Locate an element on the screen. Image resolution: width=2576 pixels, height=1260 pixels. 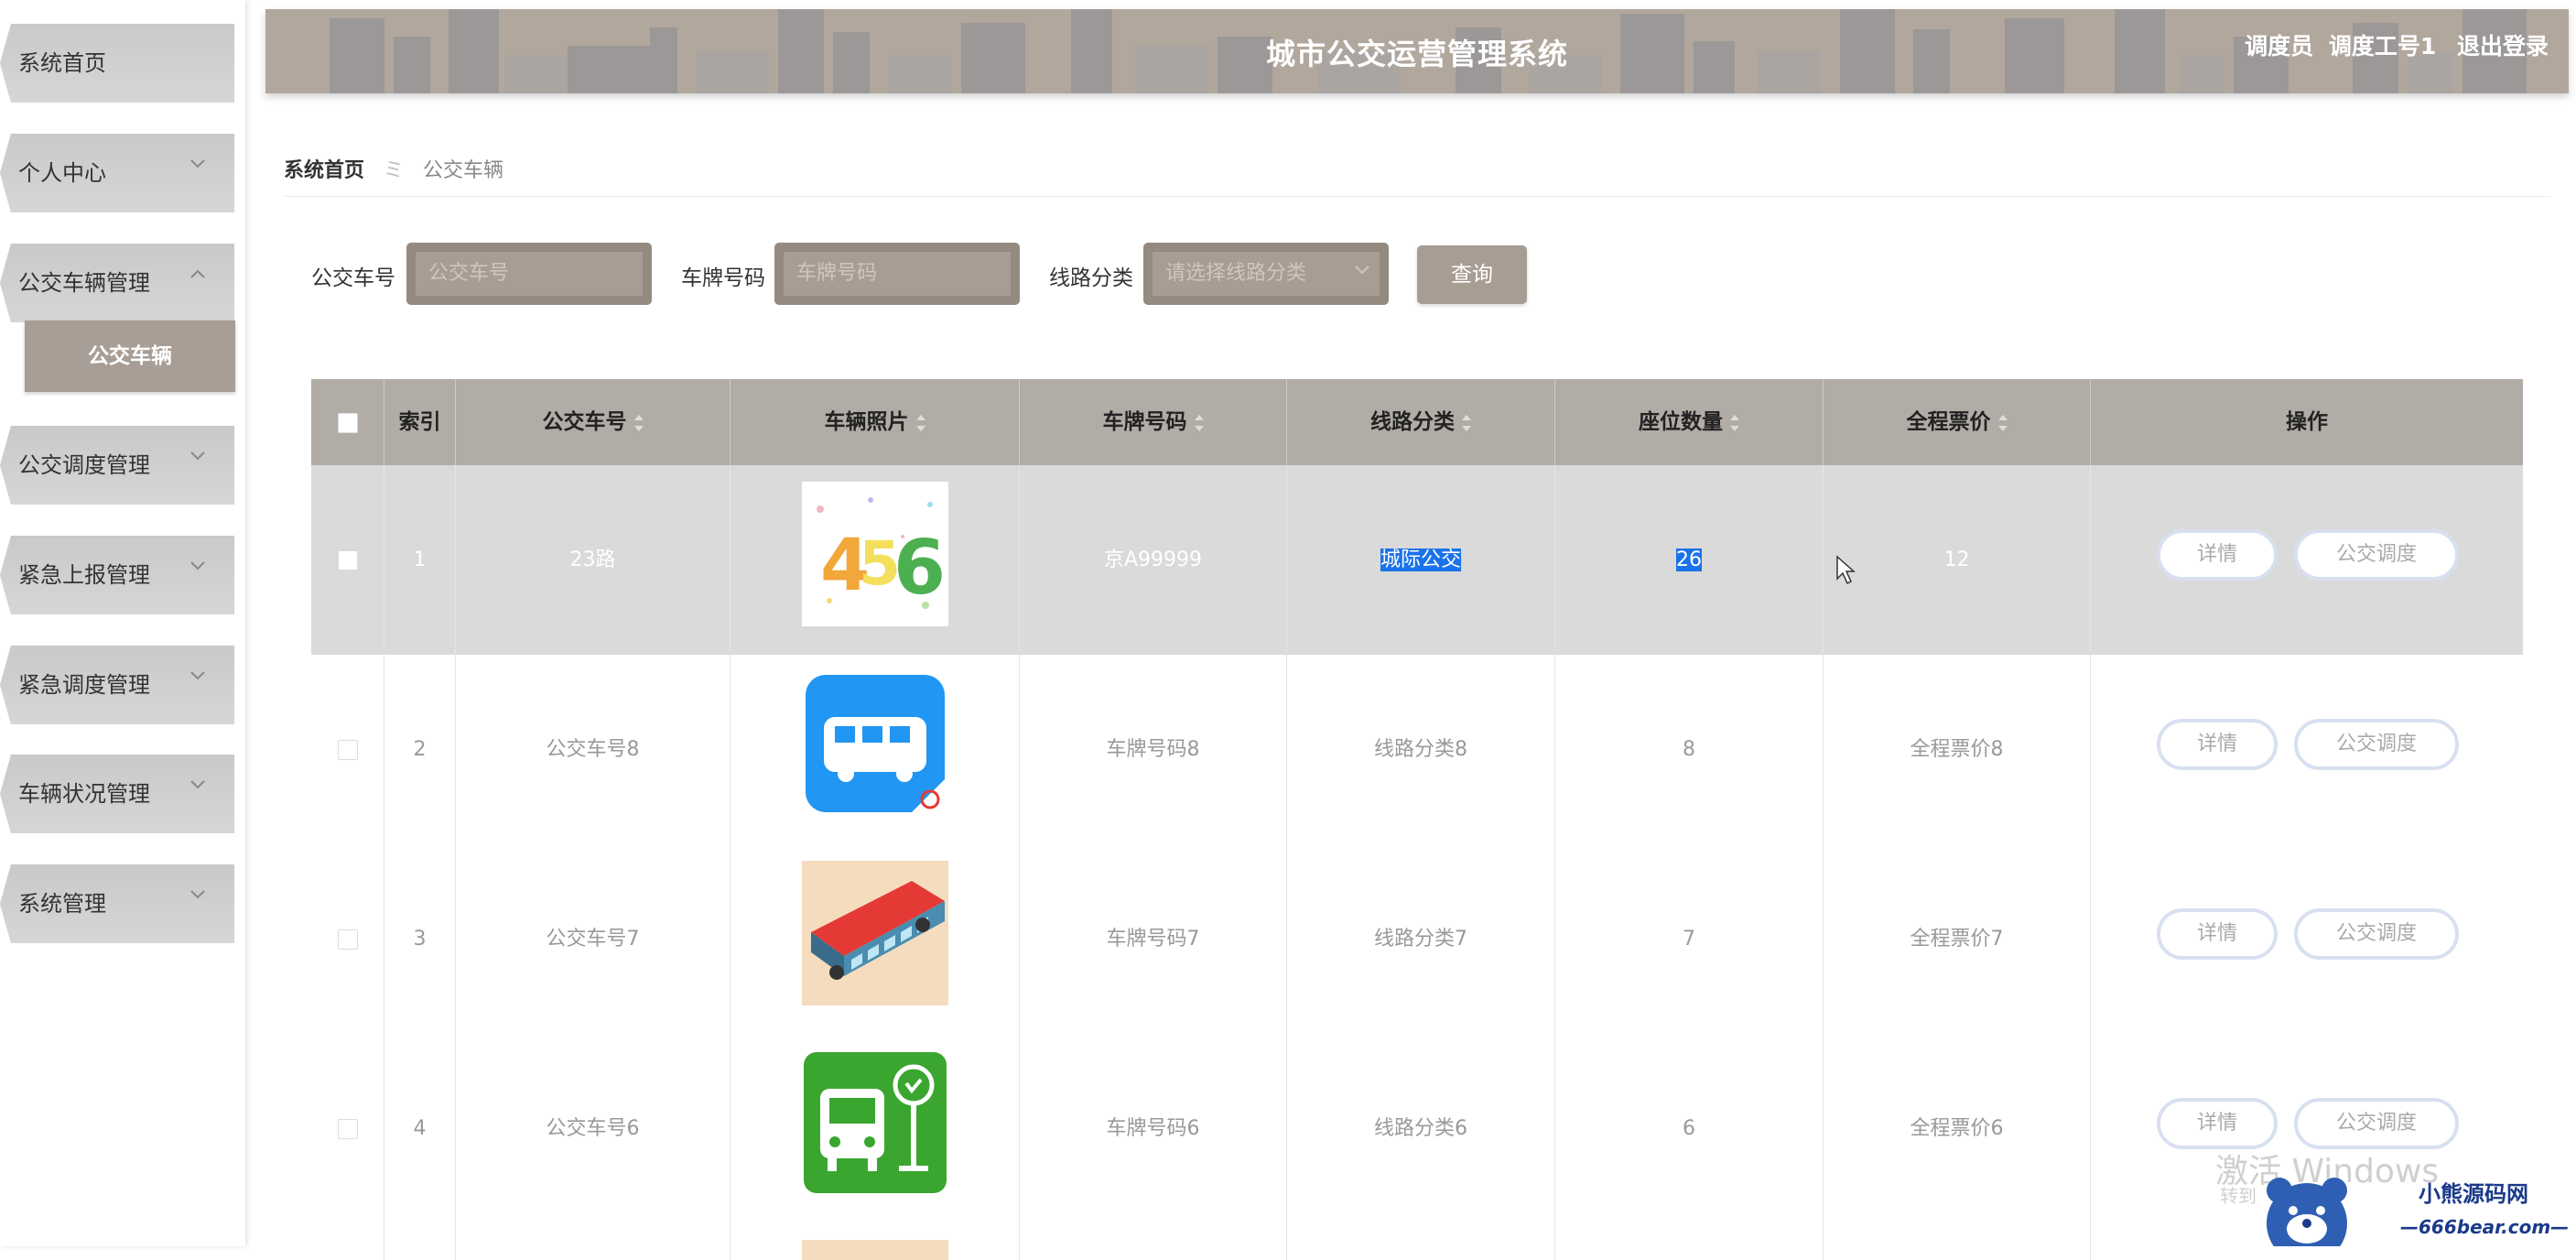
header-label: 全程票价 is located at coordinates (1949, 422).